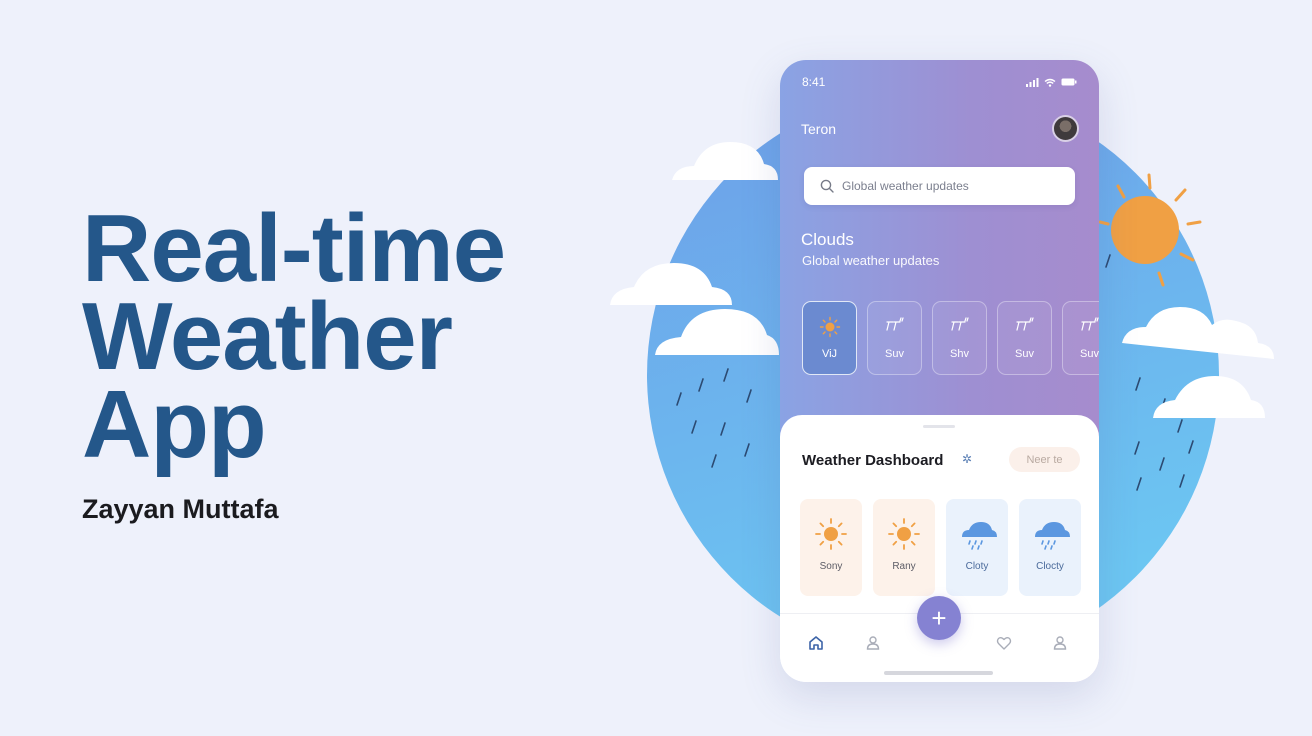  I want to click on search-input, so click(952, 186).